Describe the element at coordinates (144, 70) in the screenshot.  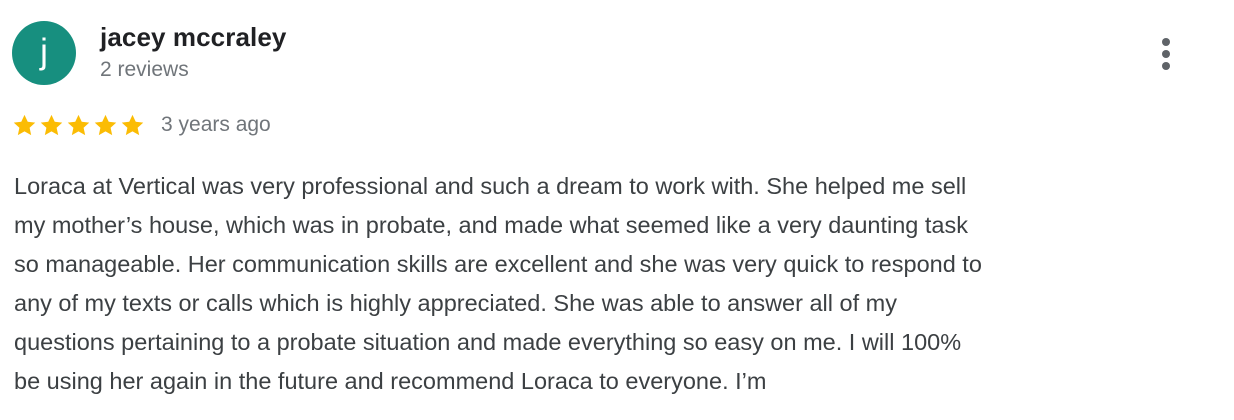
I see `author-review-count: 2 reviews` at that location.